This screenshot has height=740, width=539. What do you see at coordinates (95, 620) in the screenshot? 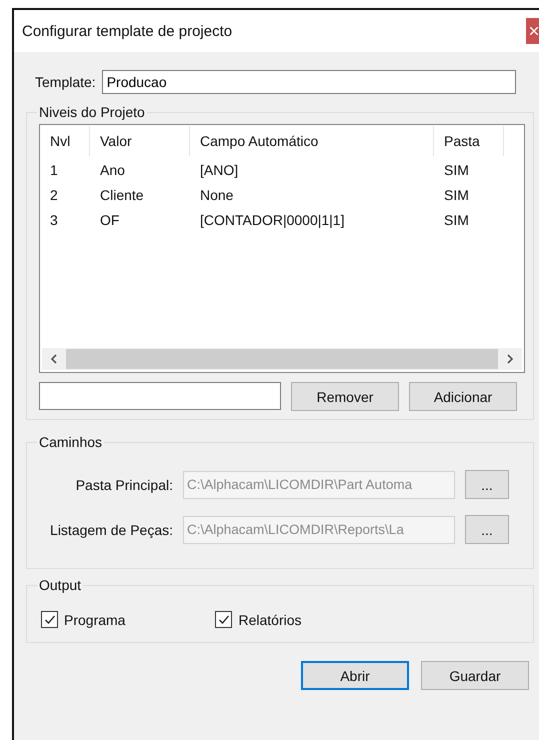
I see `checkbox-label: Programa` at bounding box center [95, 620].